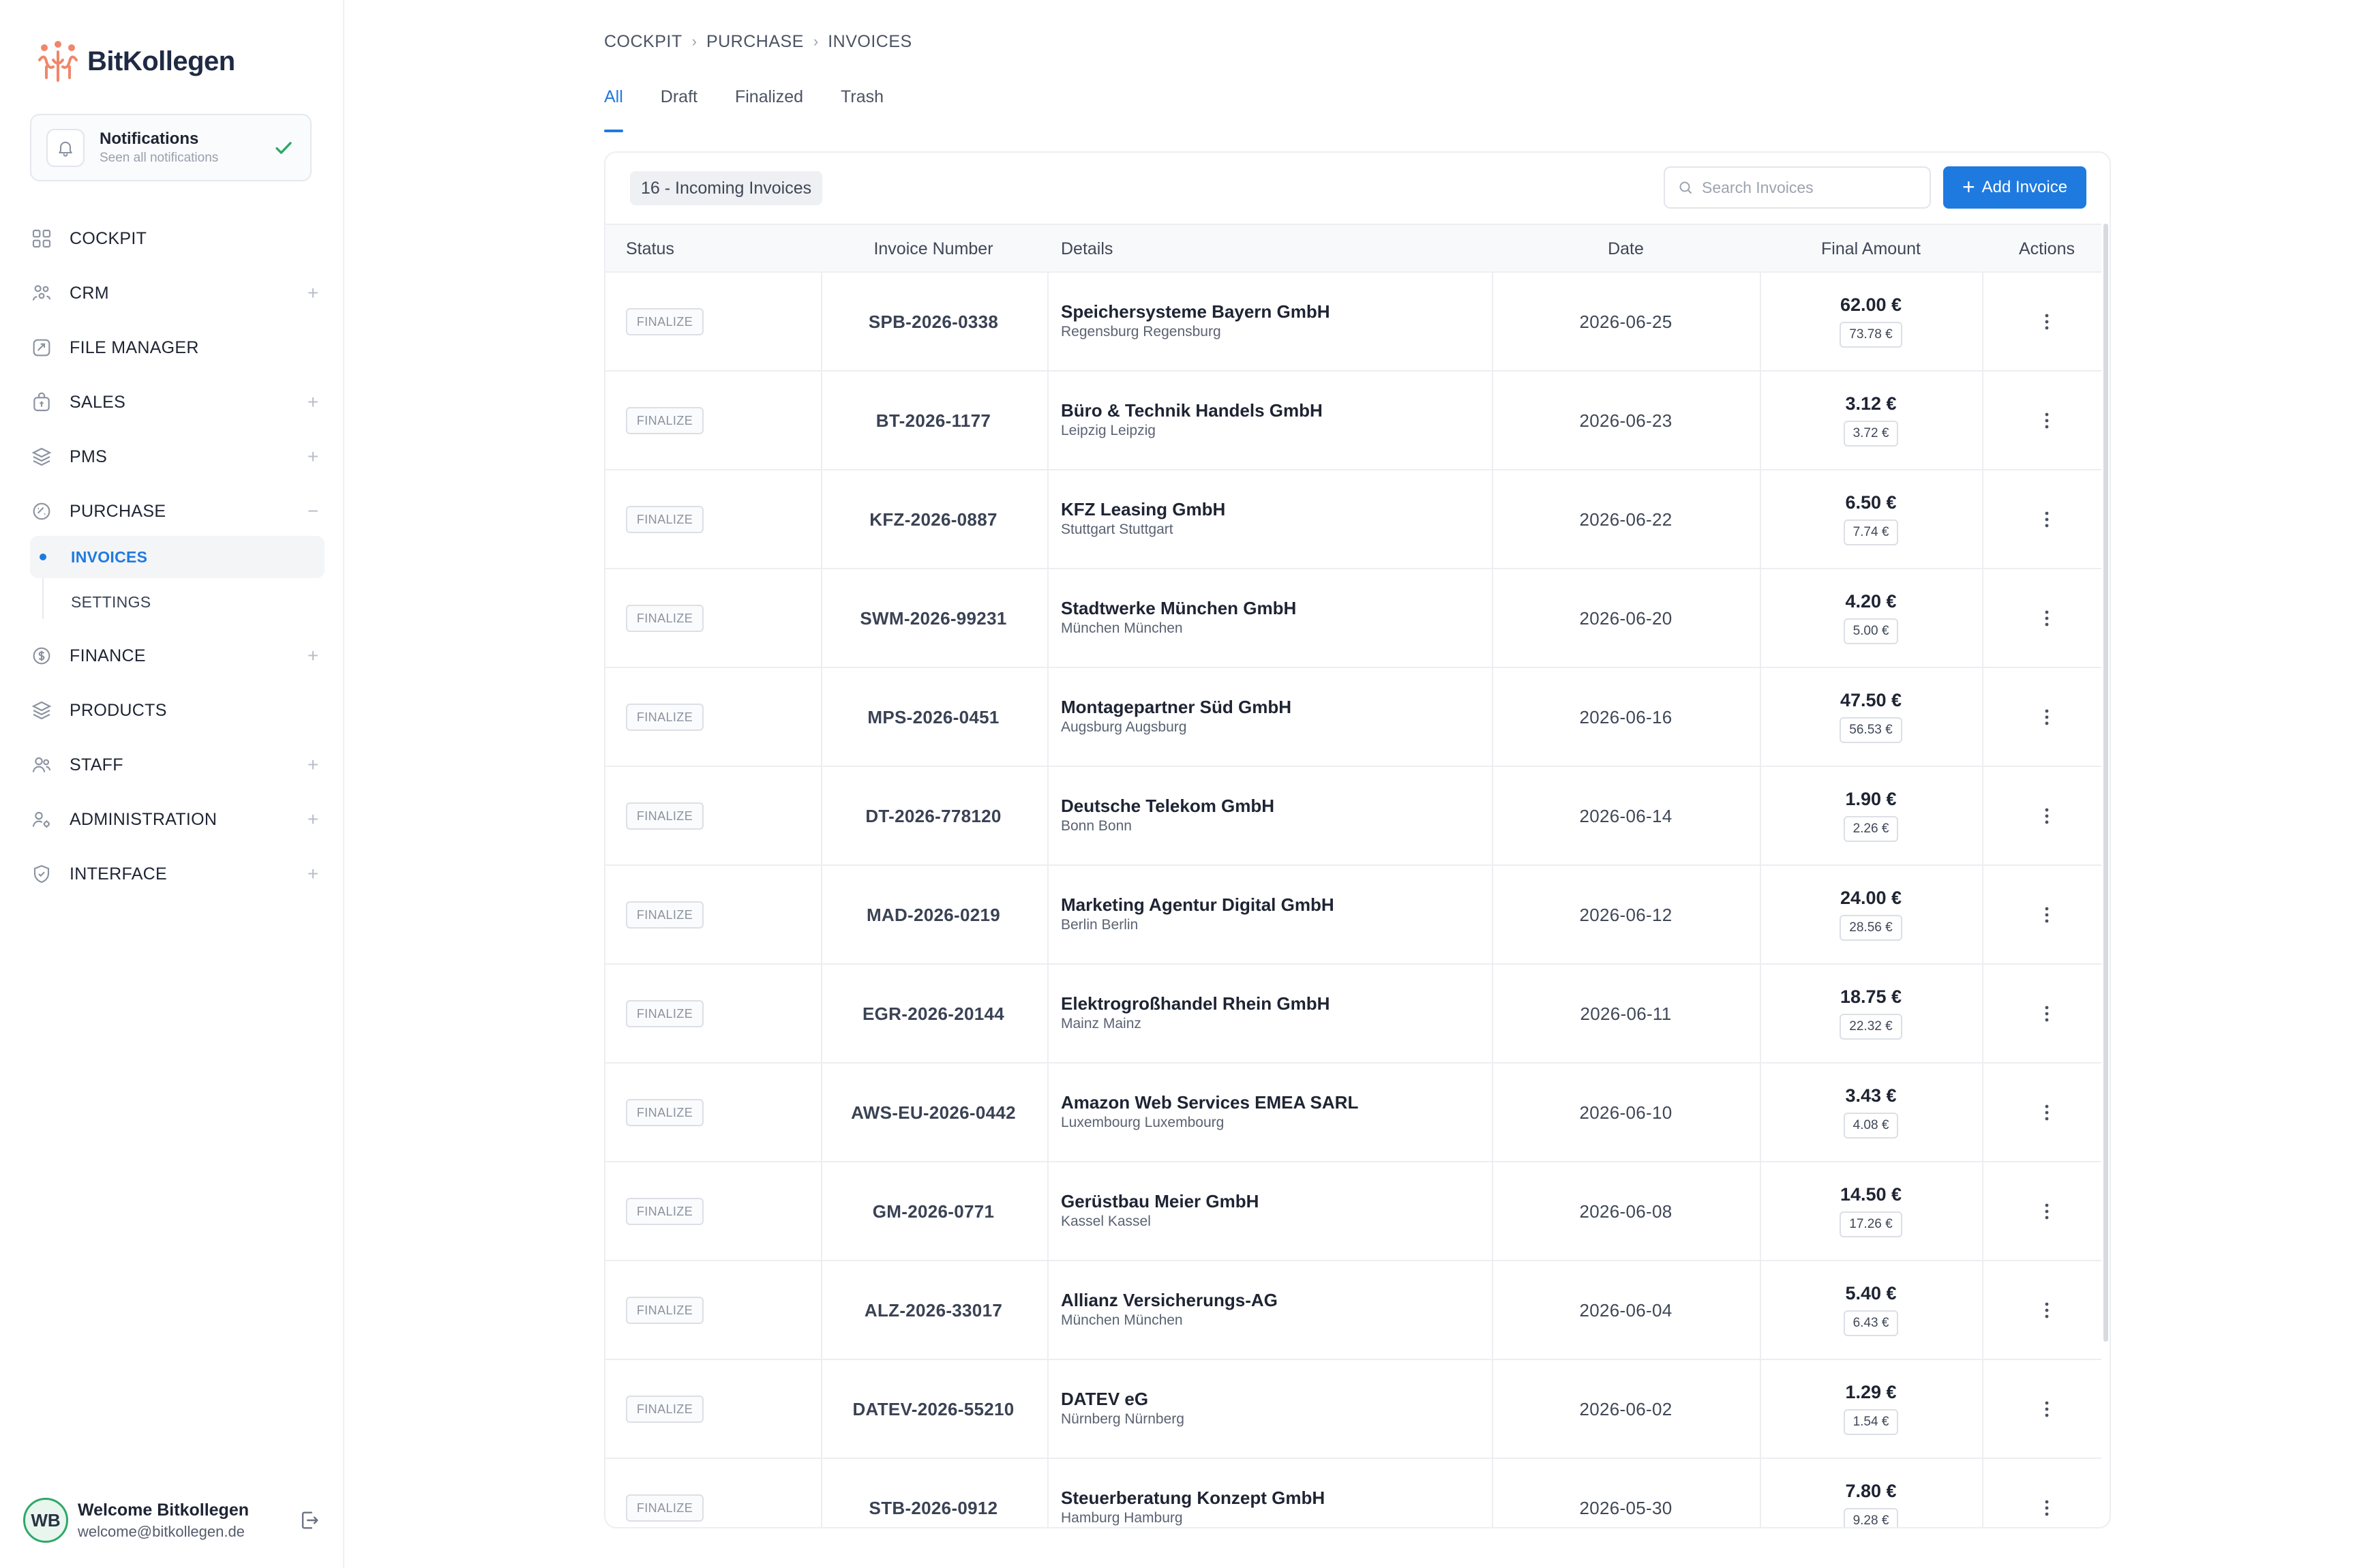  What do you see at coordinates (650, 249) in the screenshot?
I see `column-header-status: Status` at bounding box center [650, 249].